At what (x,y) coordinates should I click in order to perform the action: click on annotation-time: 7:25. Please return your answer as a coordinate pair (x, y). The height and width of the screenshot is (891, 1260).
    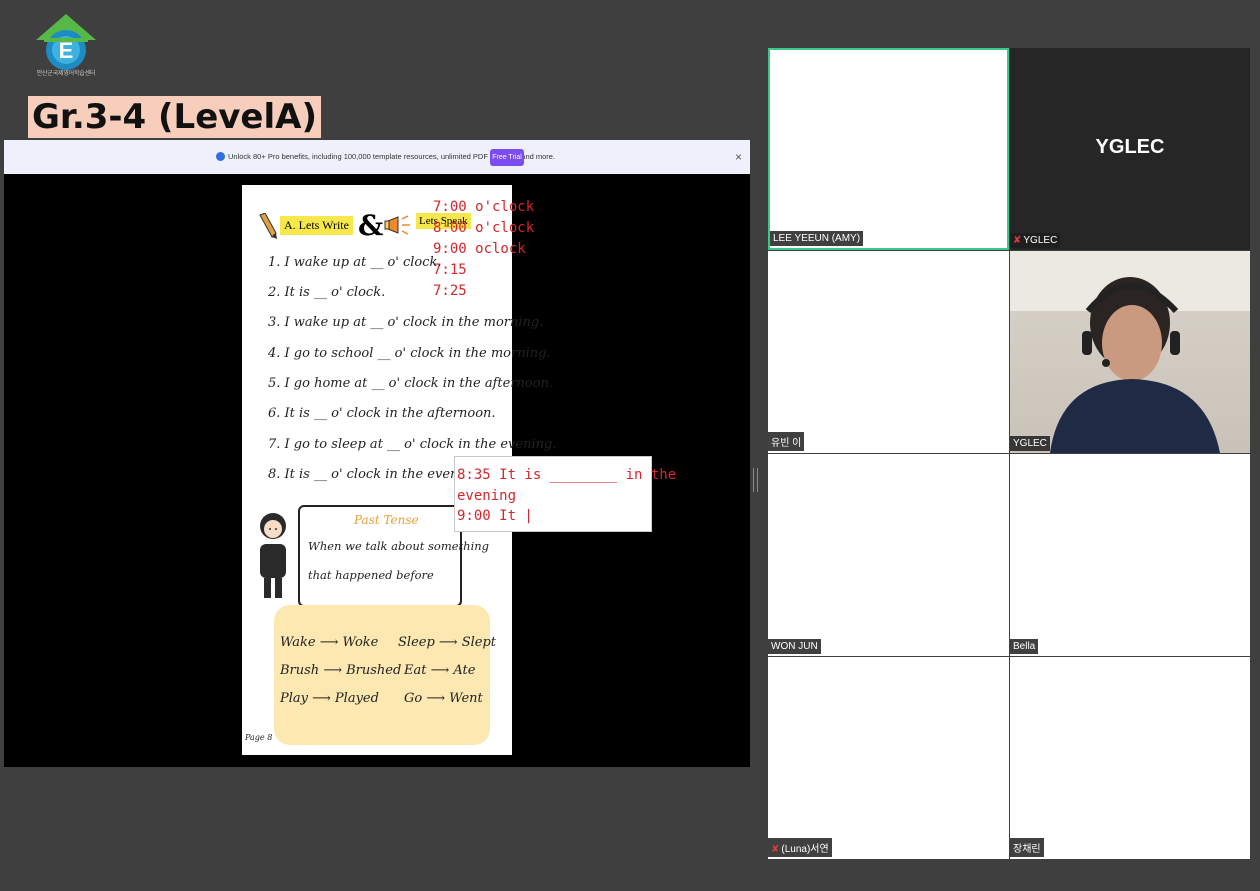
    Looking at the image, I should click on (450, 291).